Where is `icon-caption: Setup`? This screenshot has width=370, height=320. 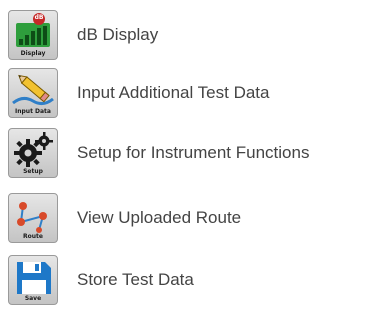
icon-caption: Setup is located at coordinates (33, 171).